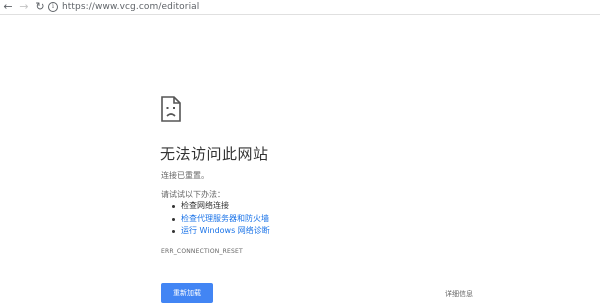  I want to click on url-text: https://www.vcg.com/editorial, so click(130, 7).